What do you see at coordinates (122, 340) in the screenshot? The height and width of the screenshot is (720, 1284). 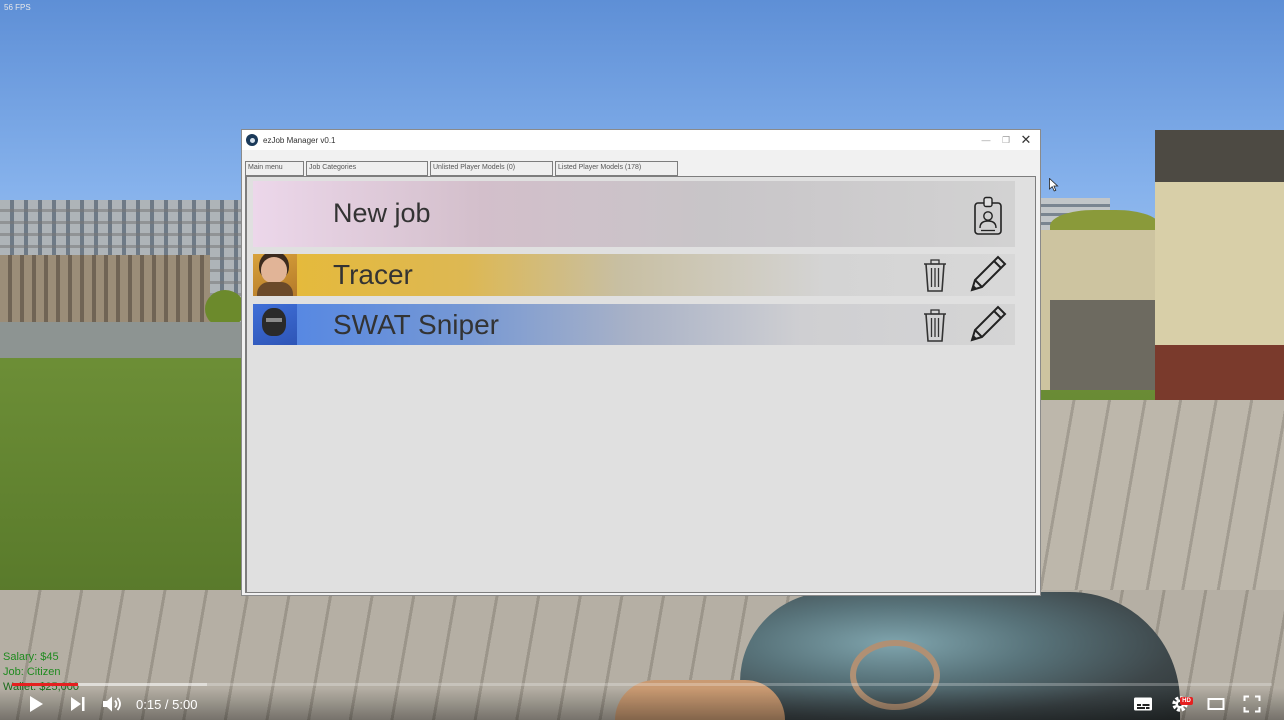 I see `concrete-wall` at bounding box center [122, 340].